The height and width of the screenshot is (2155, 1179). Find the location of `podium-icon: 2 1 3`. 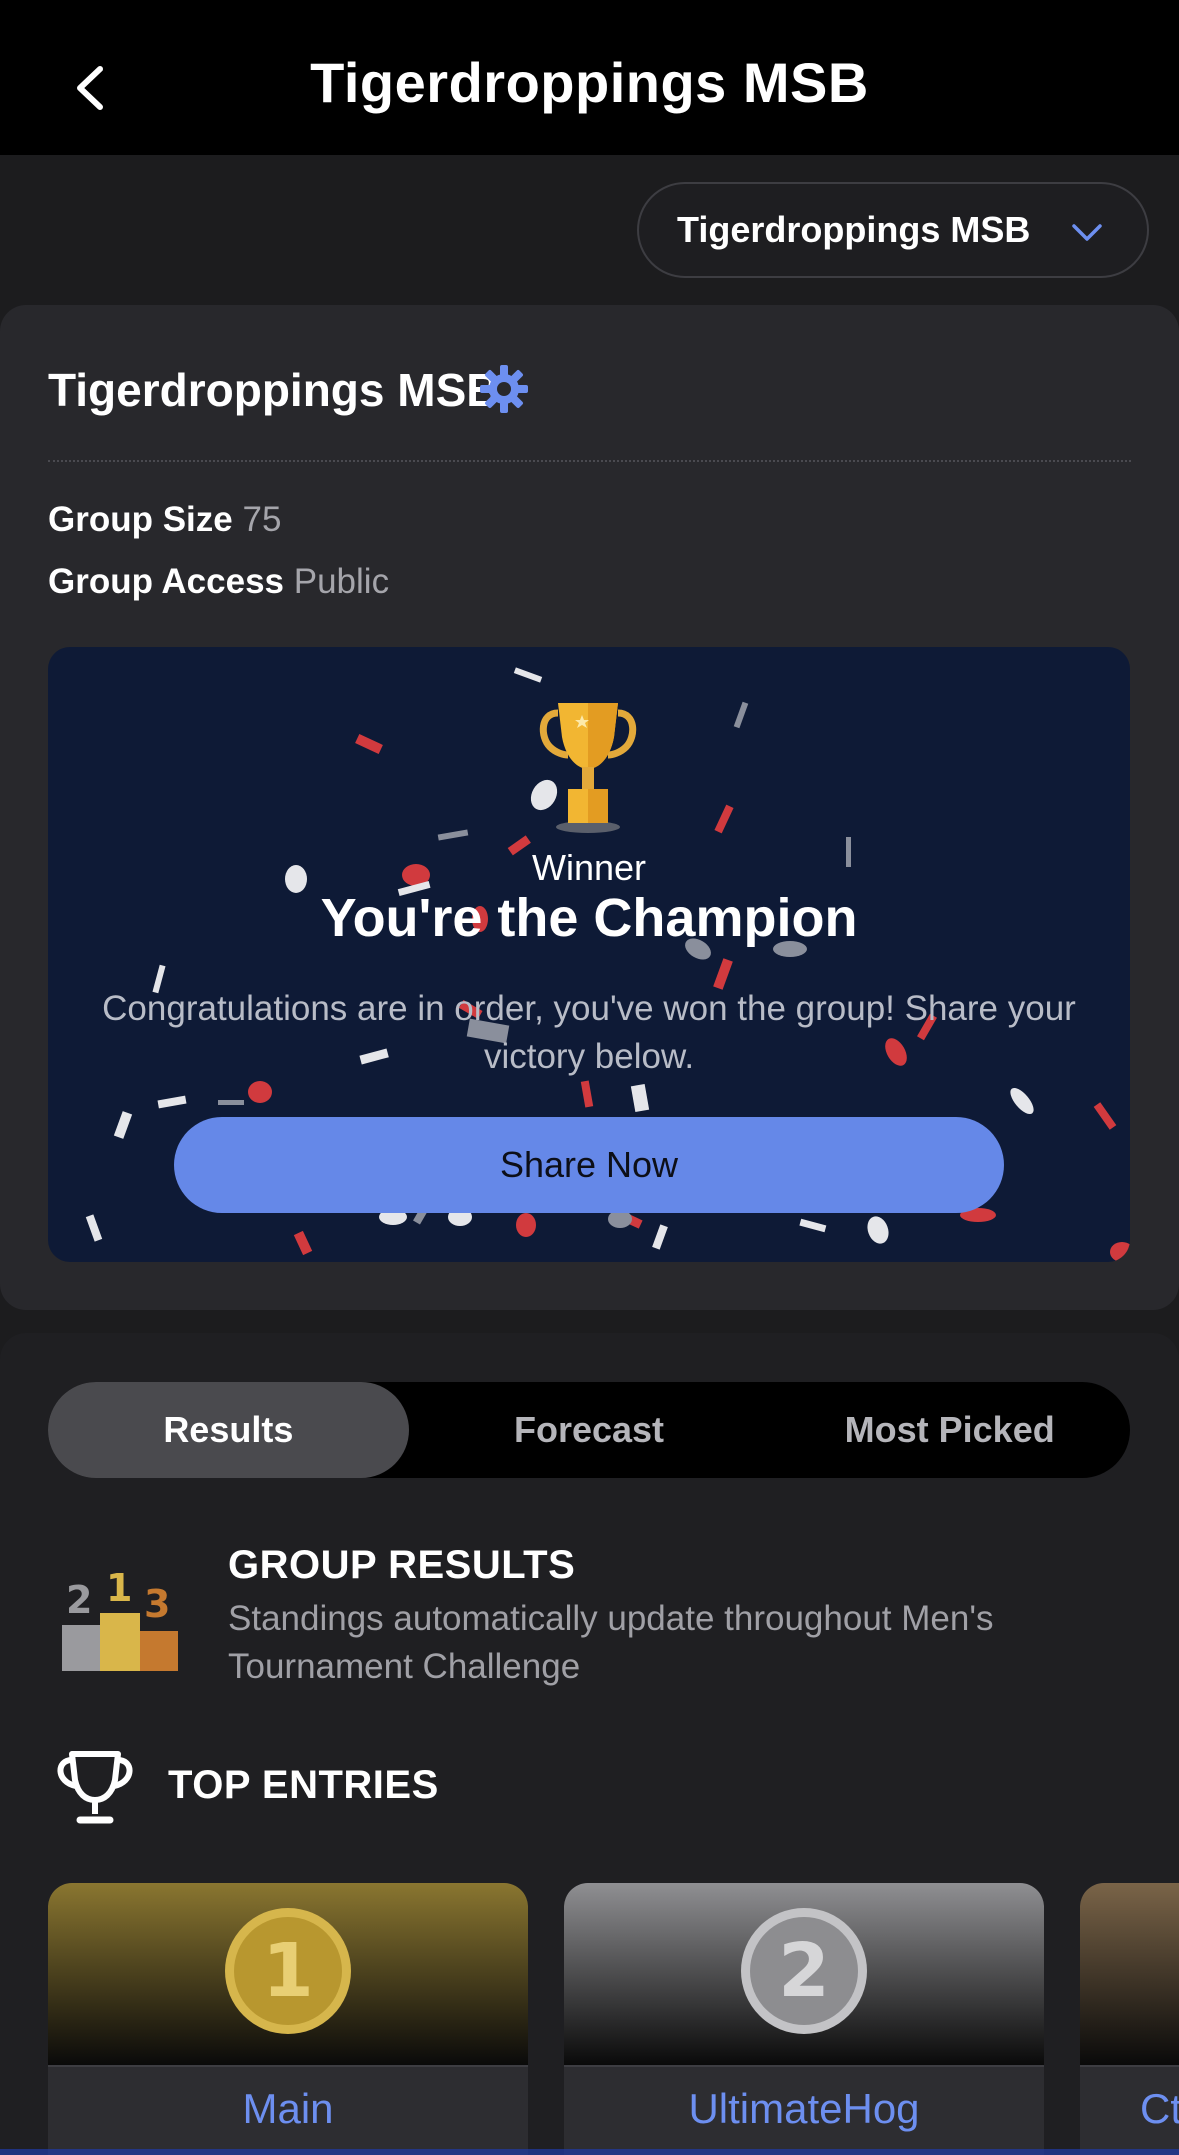

podium-icon: 2 1 3 is located at coordinates (120, 1618).